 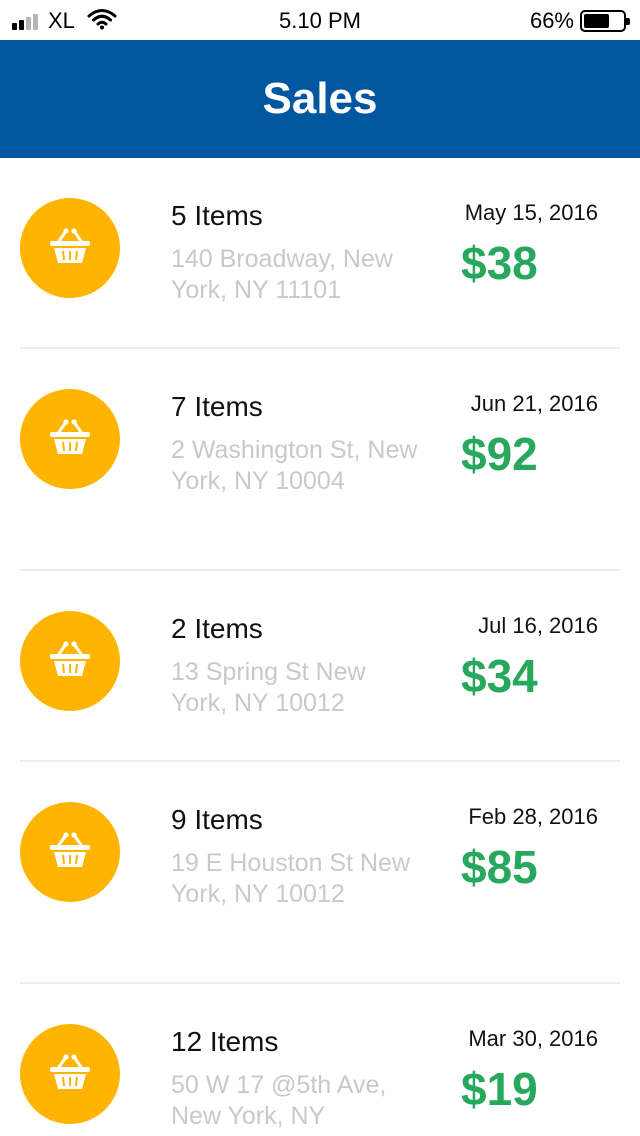 What do you see at coordinates (551, 20) in the screenshot?
I see `battery-percent: 66%` at bounding box center [551, 20].